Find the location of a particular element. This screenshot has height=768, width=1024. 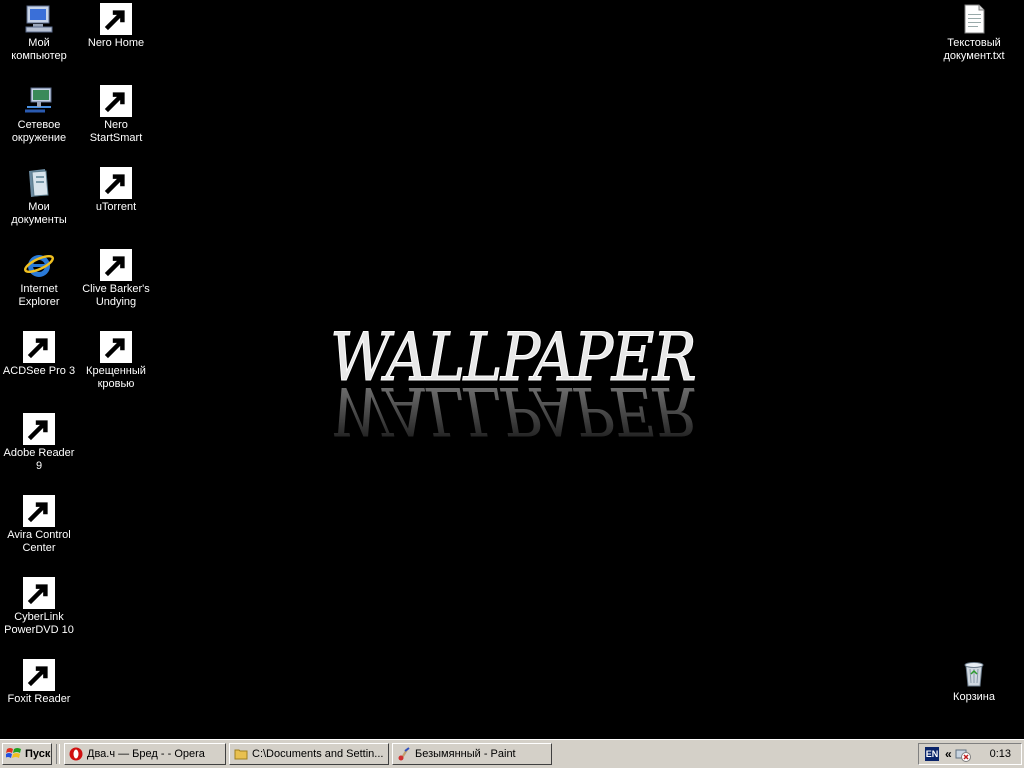

desktop-icon-nero-home: Nero Home is located at coordinates (116, 26).